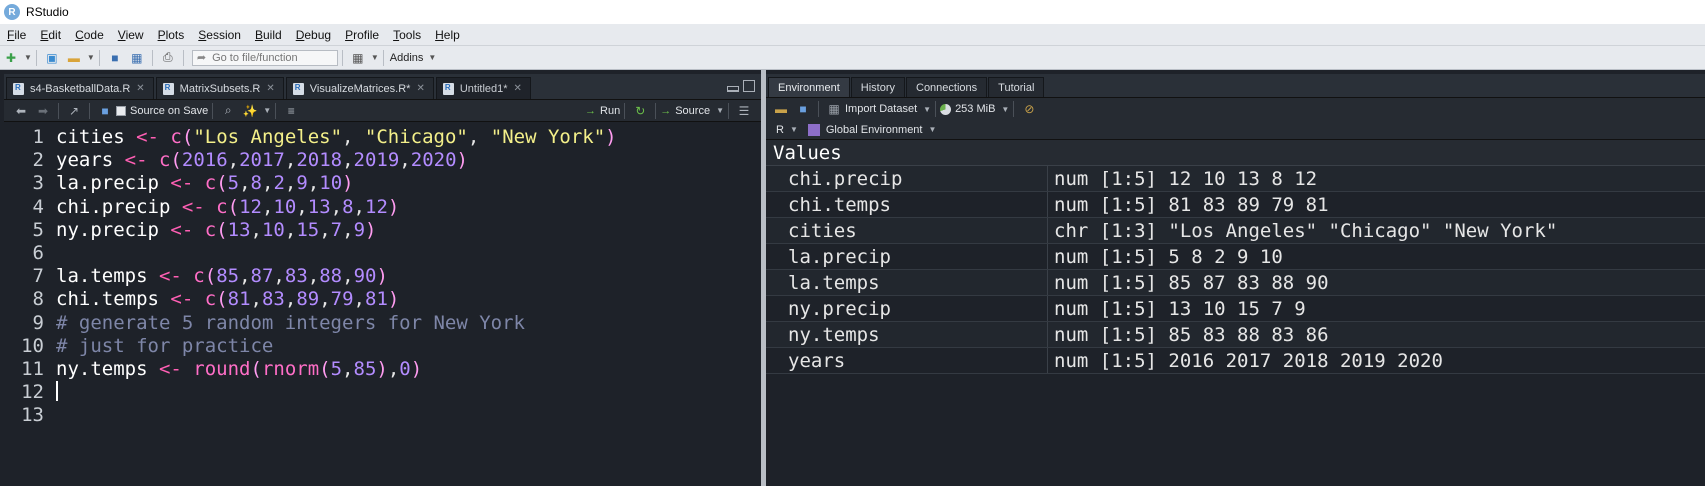  What do you see at coordinates (250, 111) in the screenshot?
I see `magic-wand-icon: ✨` at bounding box center [250, 111].